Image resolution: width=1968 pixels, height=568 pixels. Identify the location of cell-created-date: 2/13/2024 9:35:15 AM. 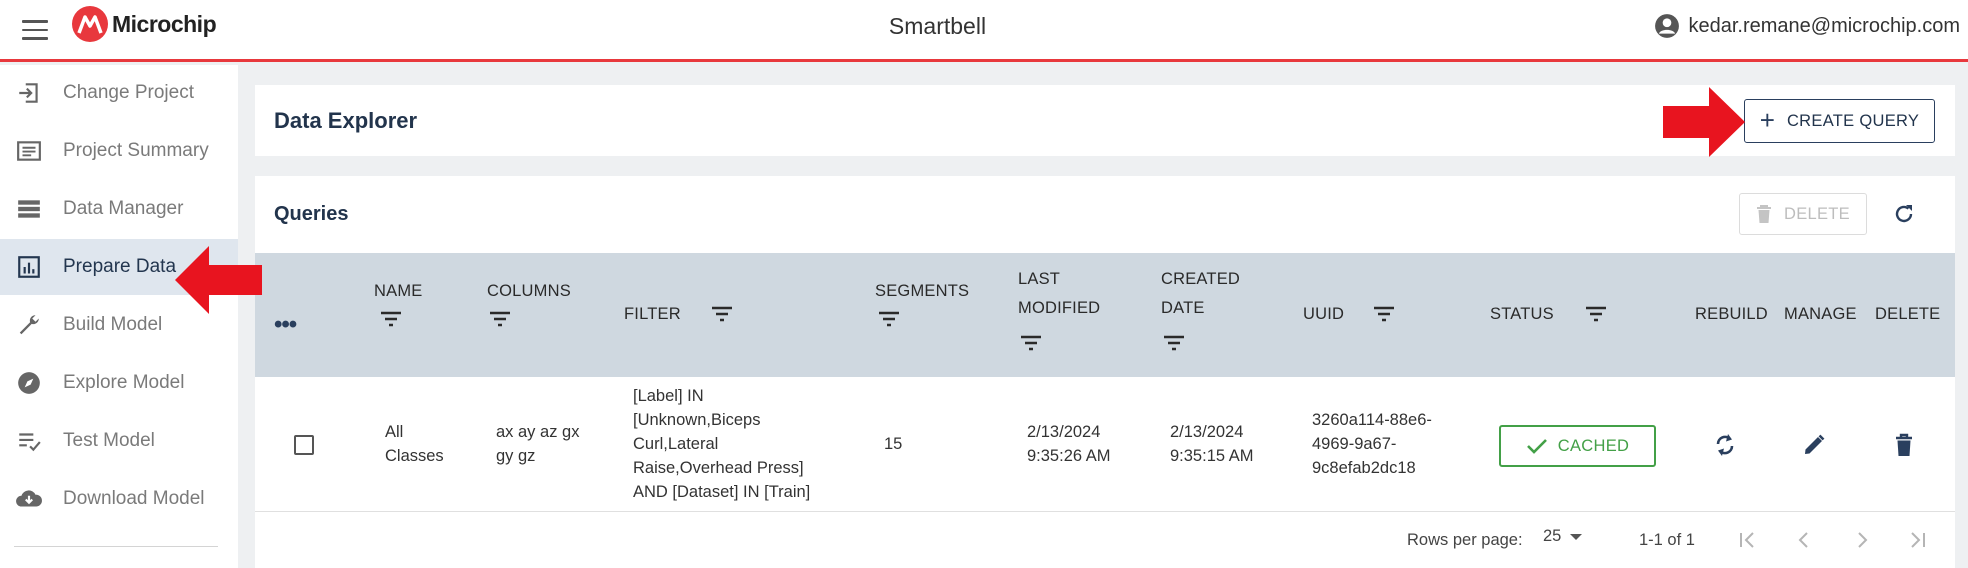
(1212, 444).